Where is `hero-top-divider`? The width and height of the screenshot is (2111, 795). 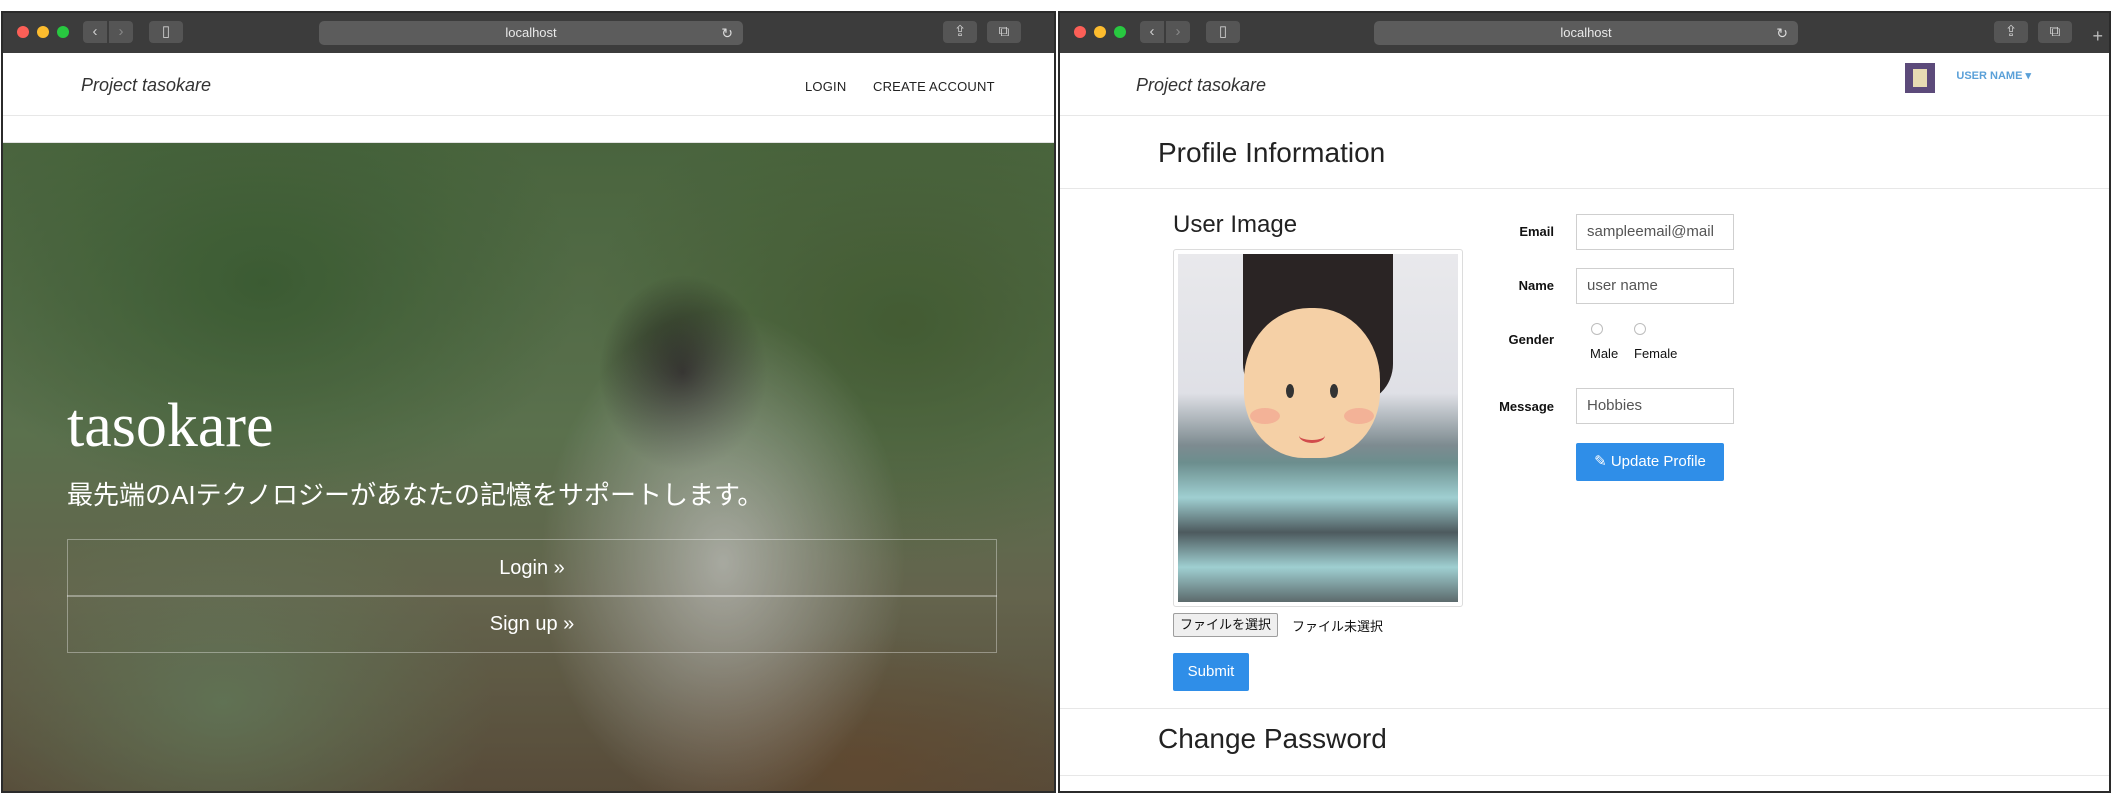
hero-top-divider is located at coordinates (528, 129).